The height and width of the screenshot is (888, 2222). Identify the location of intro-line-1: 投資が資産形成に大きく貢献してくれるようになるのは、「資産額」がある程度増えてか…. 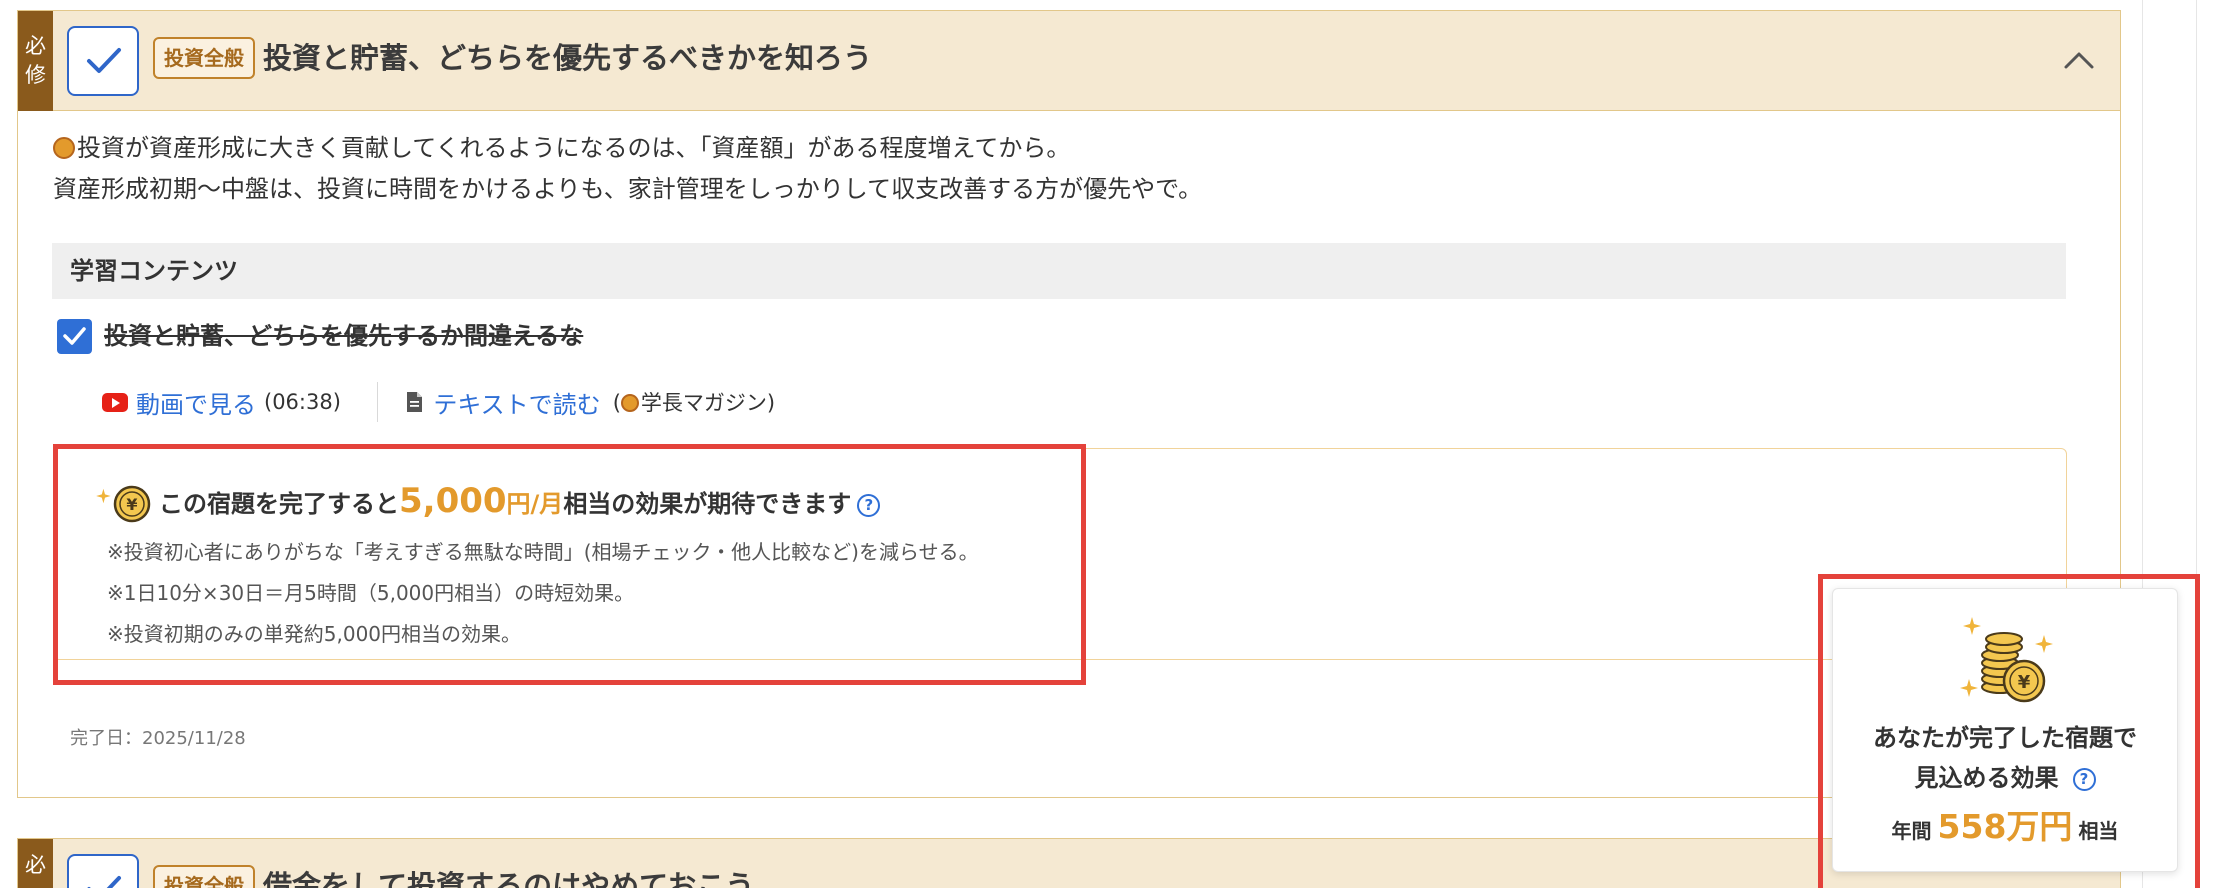
(574, 148).